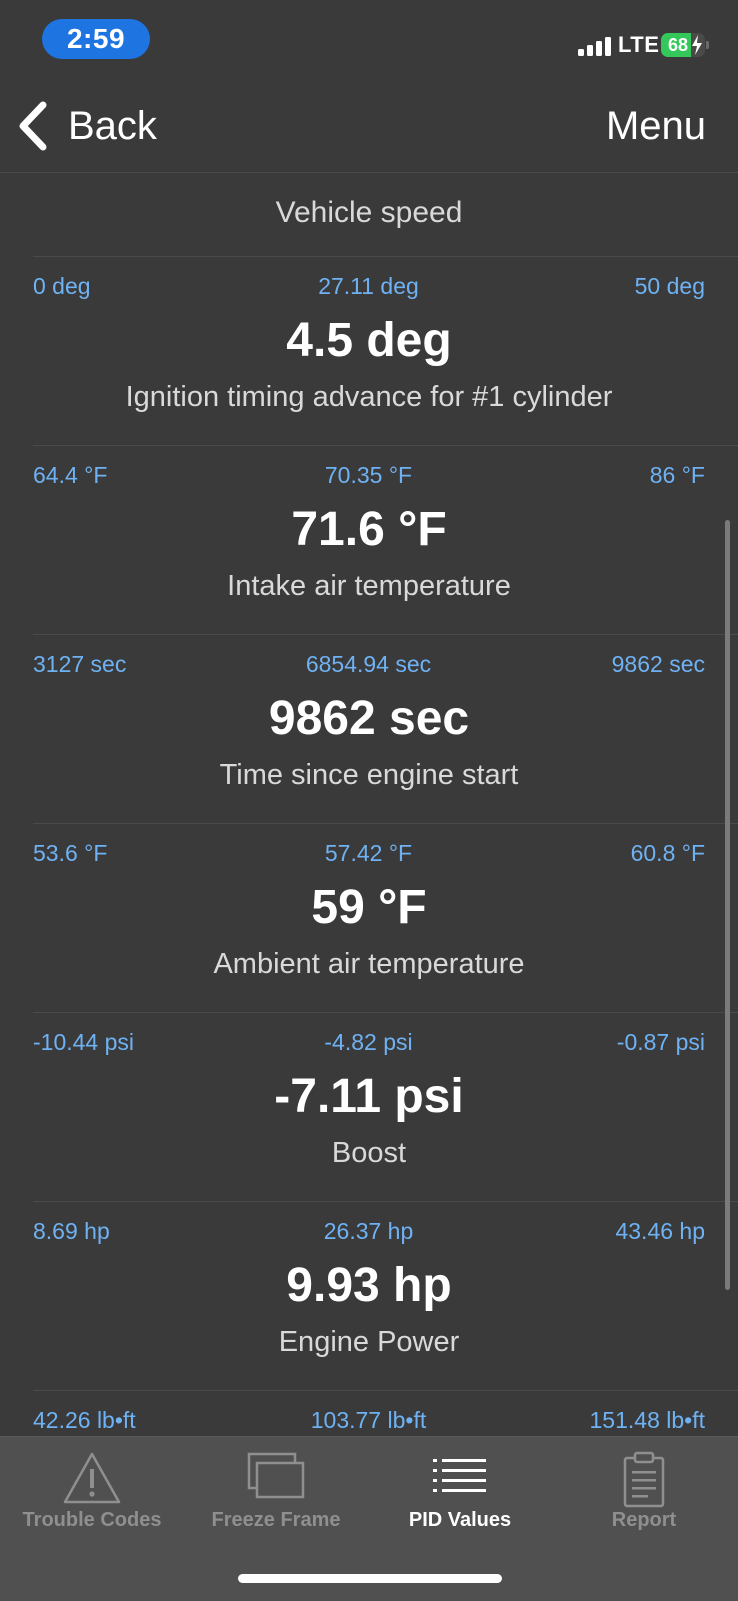  Describe the element at coordinates (112, 125) in the screenshot. I see `back-label: Back` at that location.